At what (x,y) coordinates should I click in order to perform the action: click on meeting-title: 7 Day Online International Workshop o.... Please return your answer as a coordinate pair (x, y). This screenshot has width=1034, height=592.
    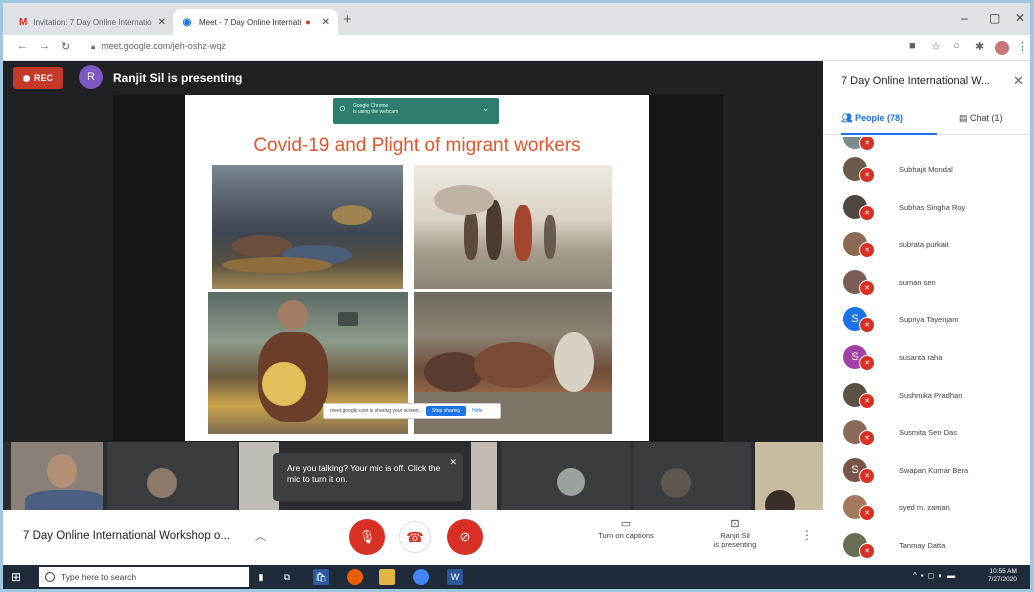
    Looking at the image, I should click on (126, 536).